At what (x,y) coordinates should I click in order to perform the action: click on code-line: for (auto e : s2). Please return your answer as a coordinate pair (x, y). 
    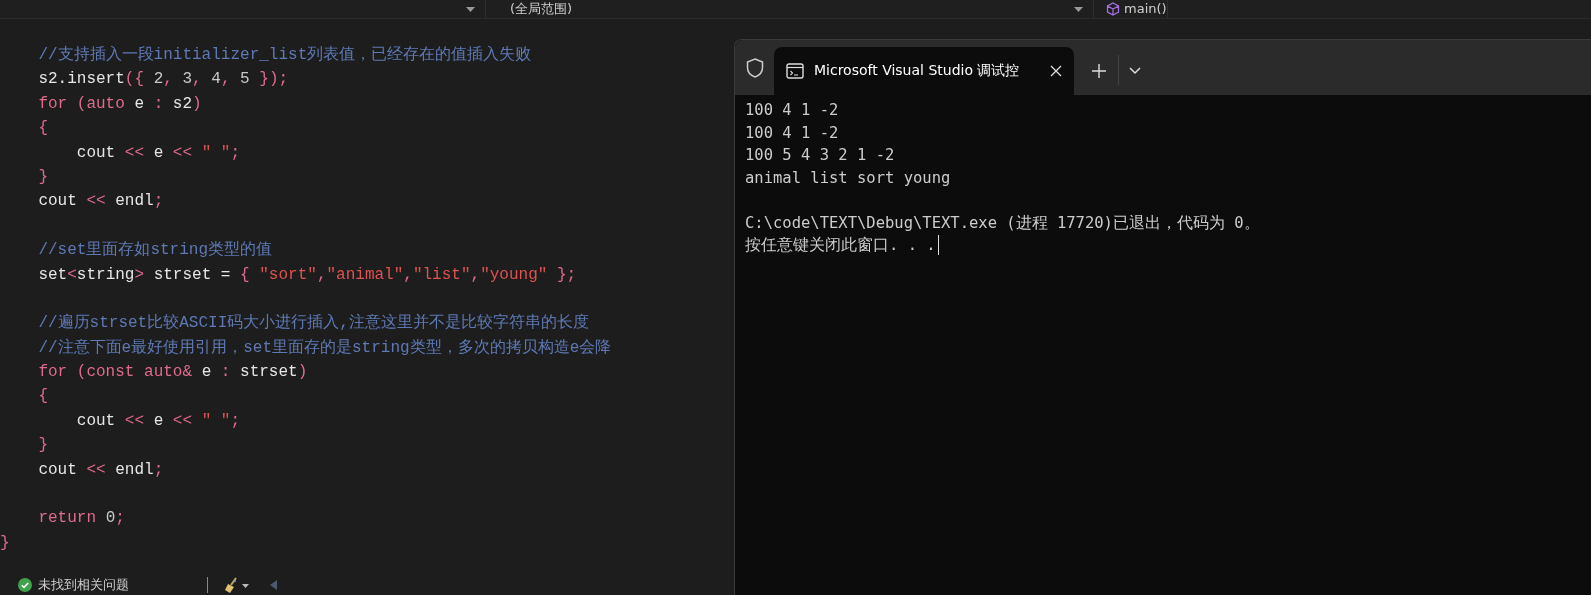
    Looking at the image, I should click on (119, 104).